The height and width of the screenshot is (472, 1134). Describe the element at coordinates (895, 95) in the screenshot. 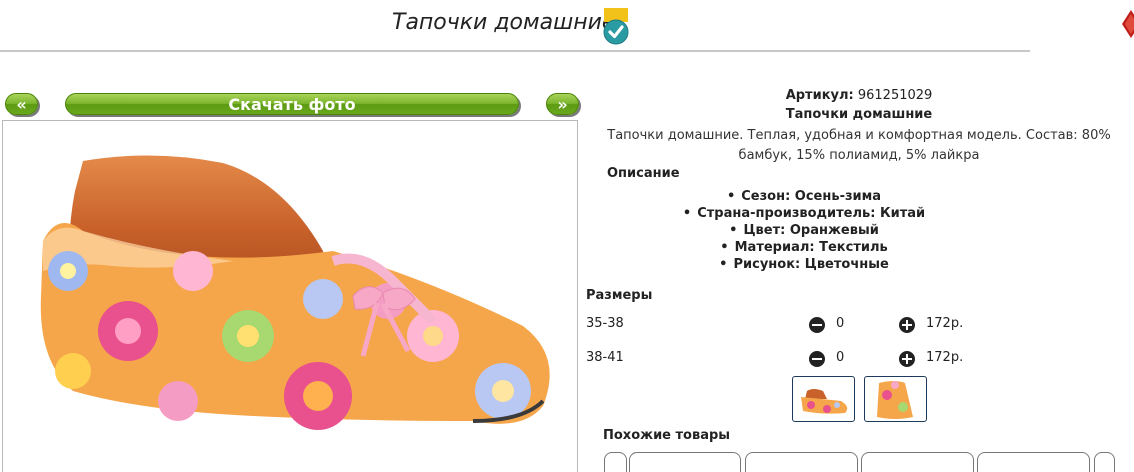

I see `article-value: 961251029` at that location.